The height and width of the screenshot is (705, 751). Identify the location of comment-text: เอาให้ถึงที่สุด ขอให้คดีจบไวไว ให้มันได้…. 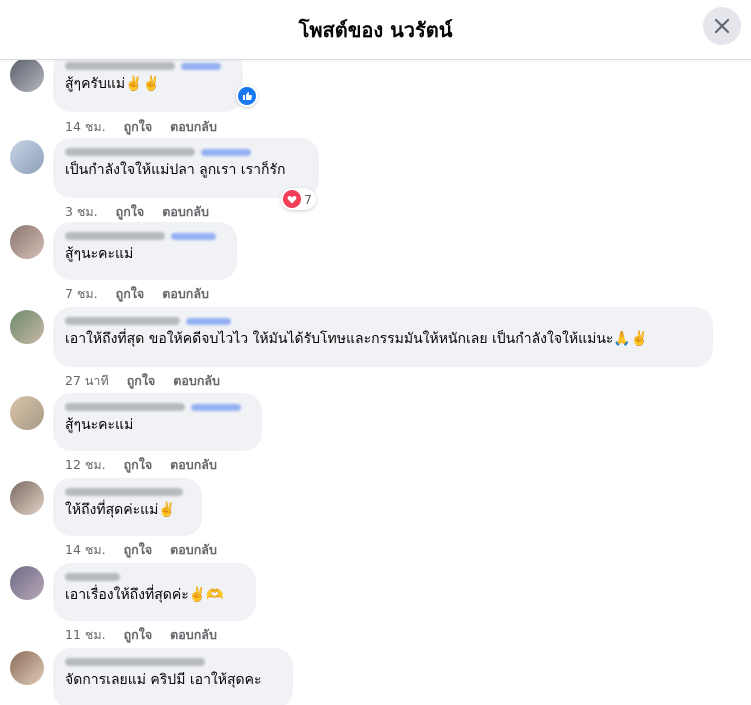
(357, 339).